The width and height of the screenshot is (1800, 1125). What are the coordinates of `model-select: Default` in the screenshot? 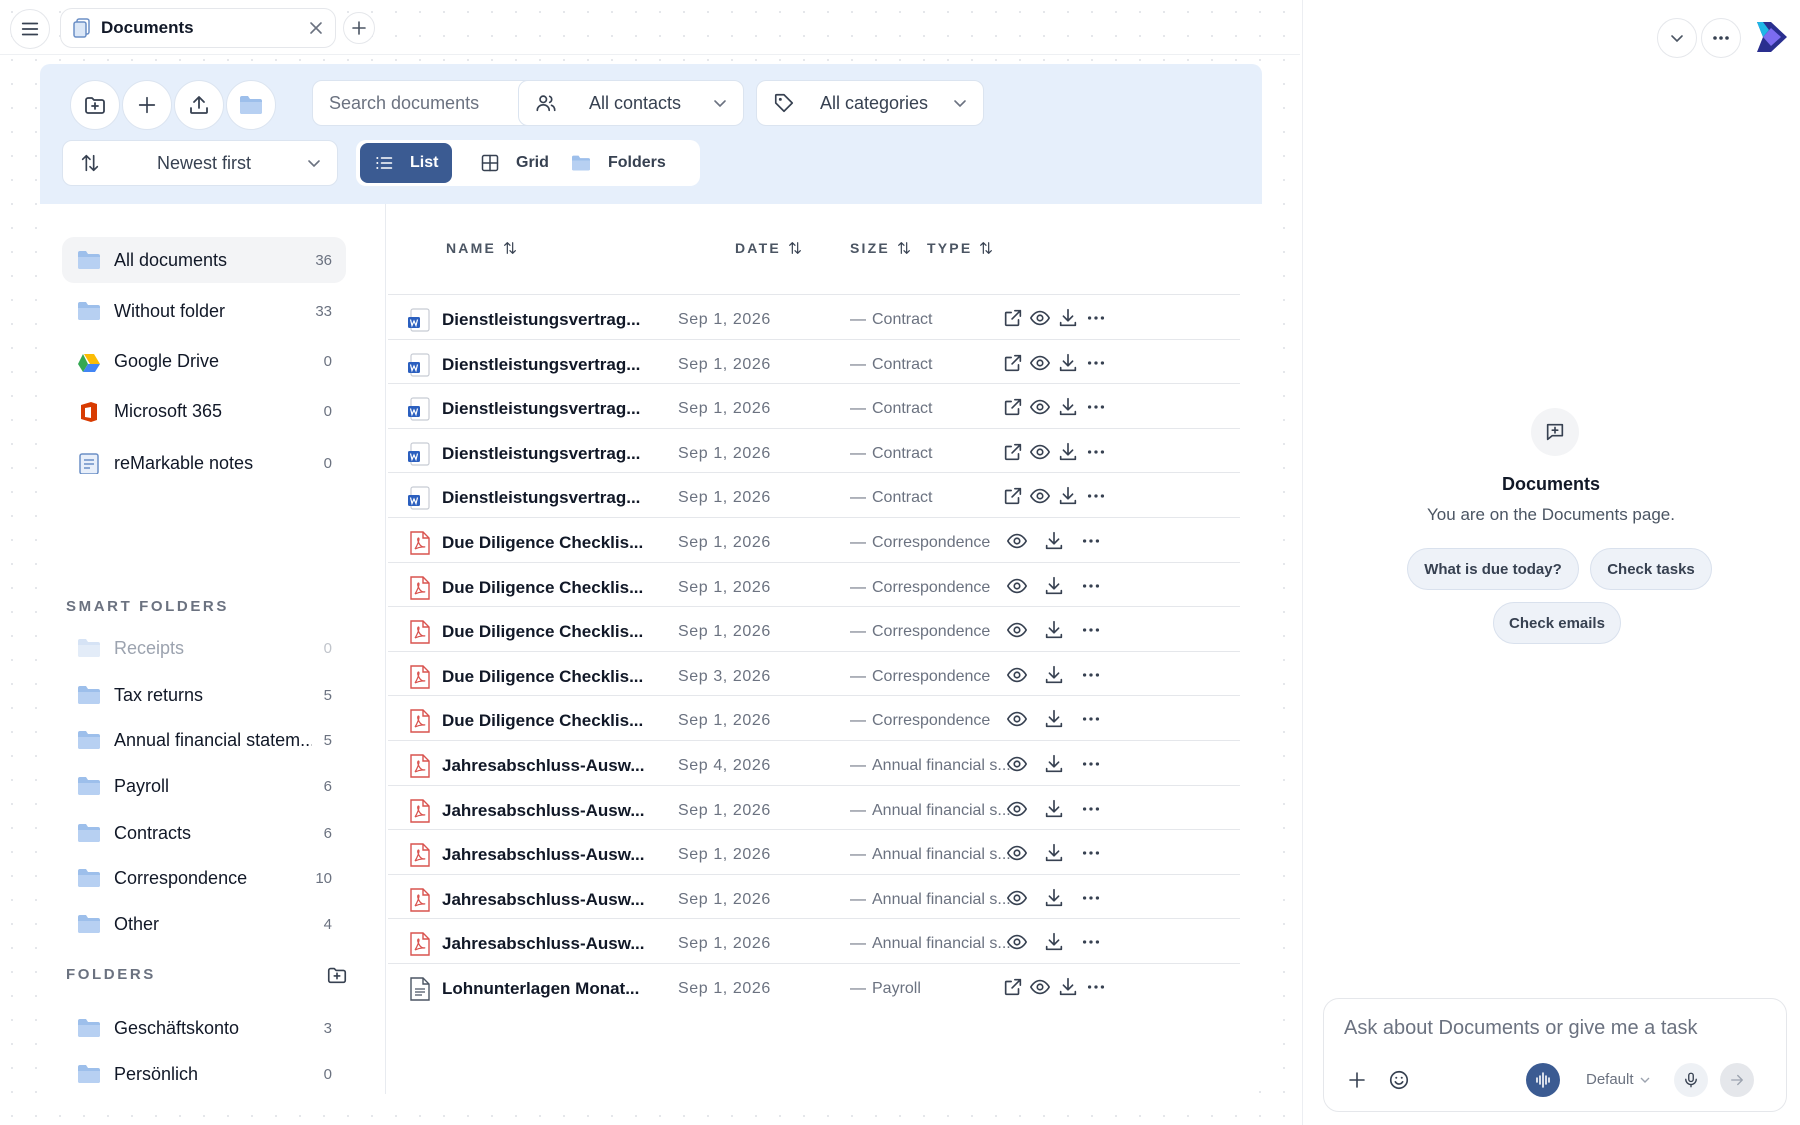 It's located at (1618, 1079).